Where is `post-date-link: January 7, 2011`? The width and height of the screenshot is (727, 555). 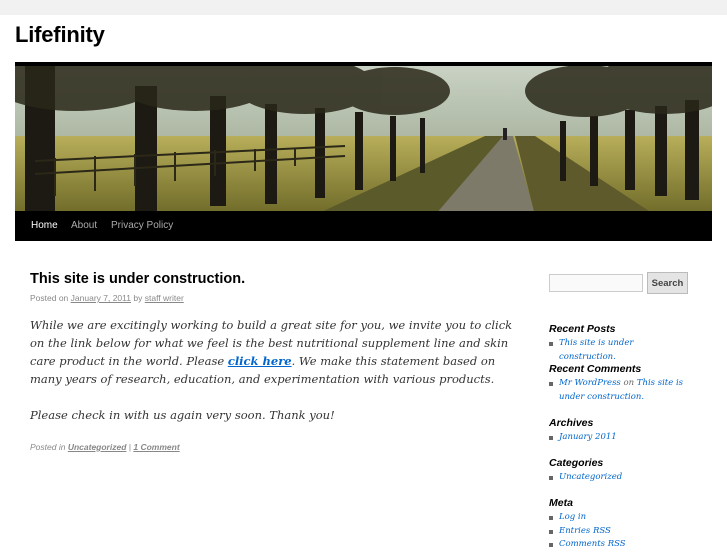 post-date-link: January 7, 2011 is located at coordinates (101, 298).